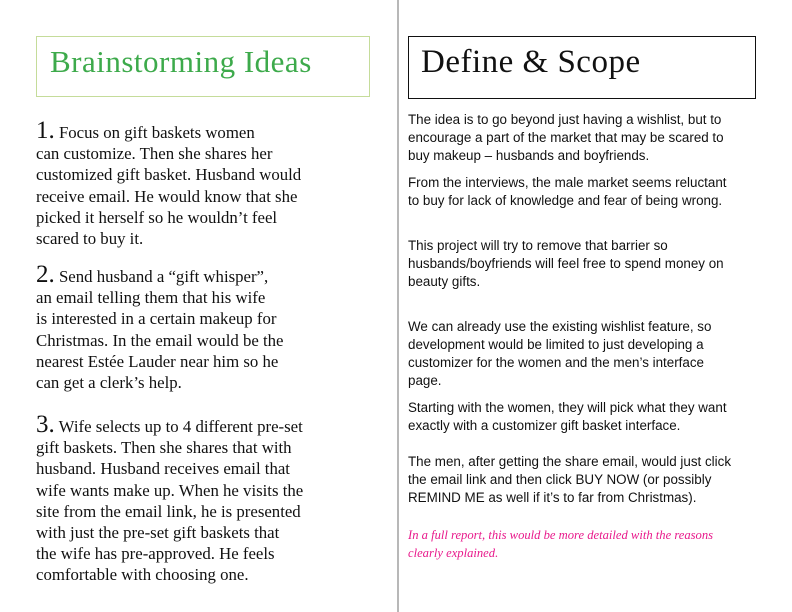  Describe the element at coordinates (531, 62) in the screenshot. I see `define-scope-title: Define & Scope` at that location.